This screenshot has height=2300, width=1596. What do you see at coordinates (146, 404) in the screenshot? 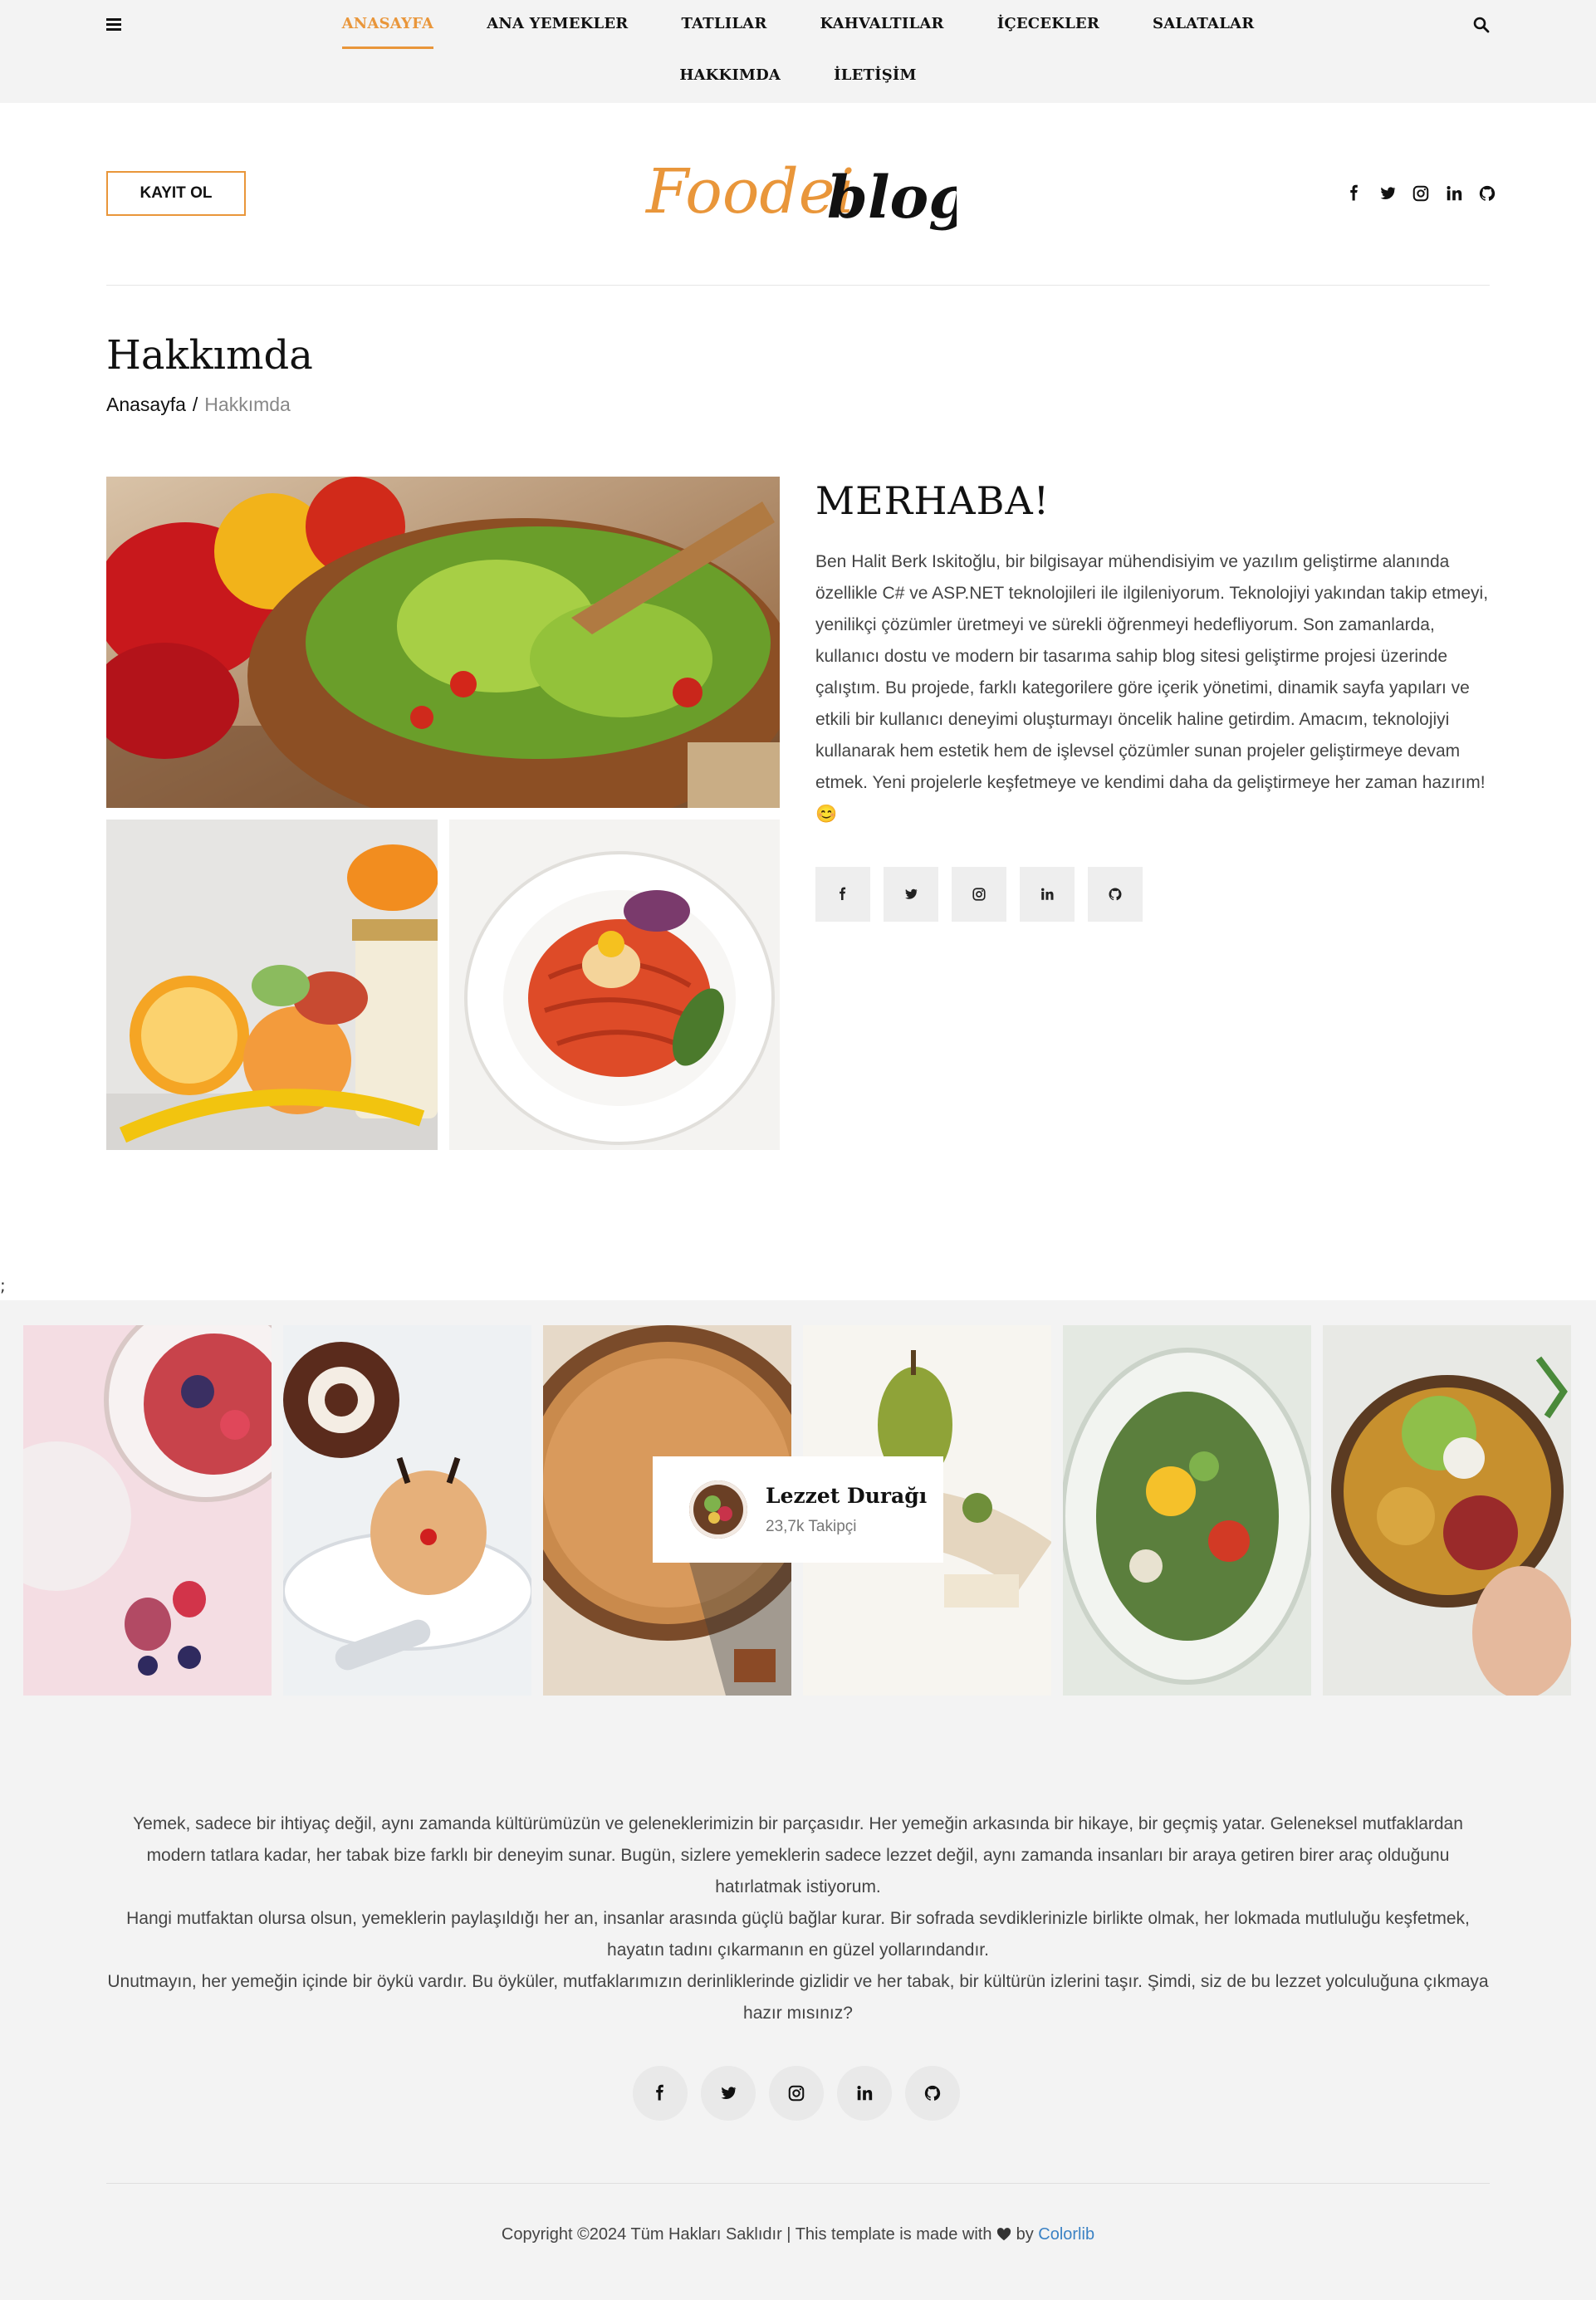
I see `breadcrumb-home-link: Anasayfa` at bounding box center [146, 404].